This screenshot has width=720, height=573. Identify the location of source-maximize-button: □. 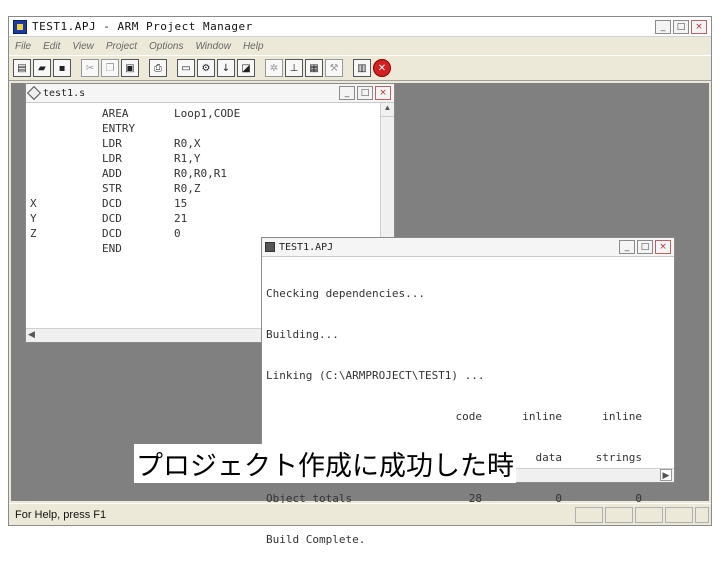
(365, 93).